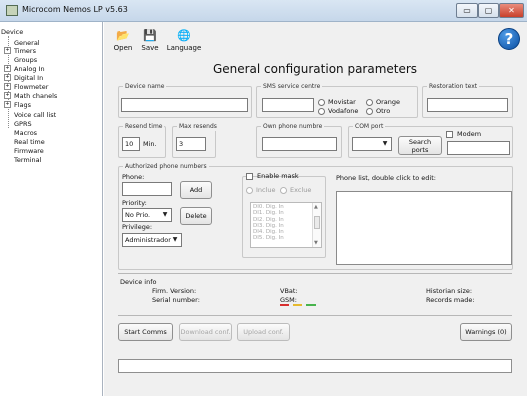  I want to click on language-button: 🌐 Language, so click(184, 43).